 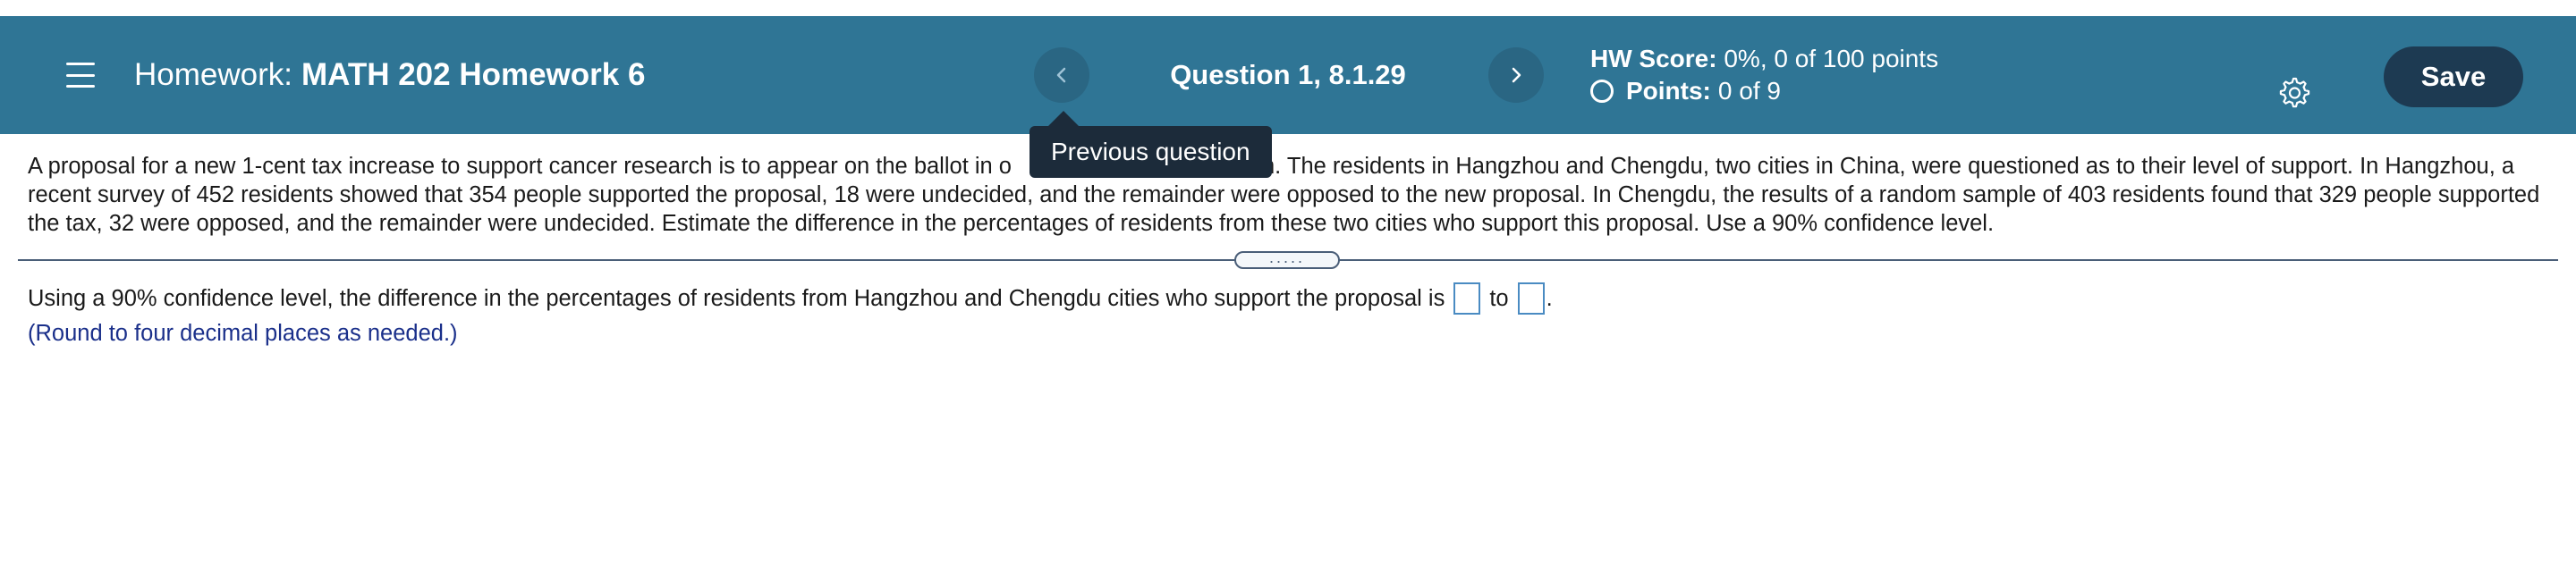 I want to click on lower-bound-input, so click(x=1467, y=299).